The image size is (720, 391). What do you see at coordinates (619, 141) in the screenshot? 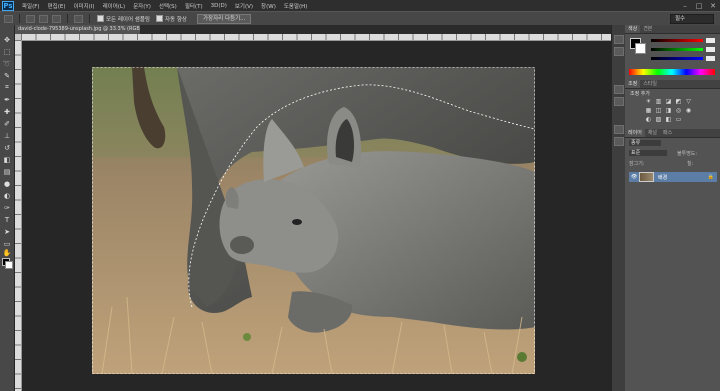
I see `clone-source-icon` at bounding box center [619, 141].